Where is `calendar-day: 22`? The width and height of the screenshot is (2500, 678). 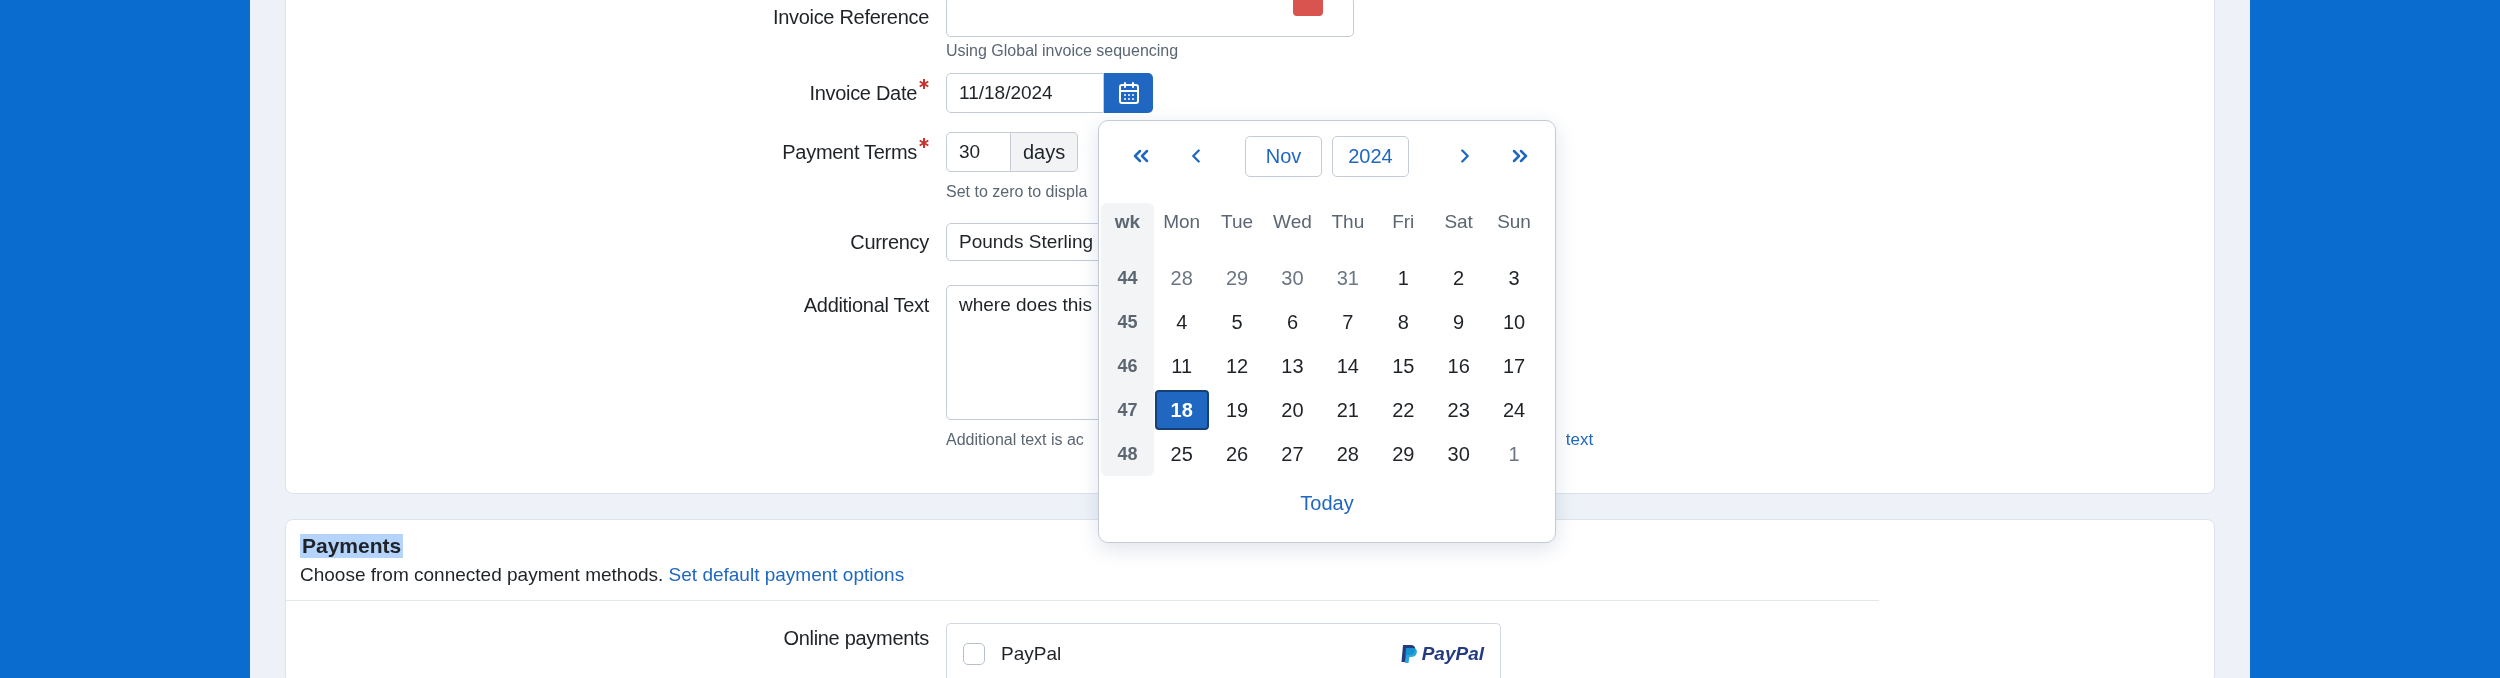 calendar-day: 22 is located at coordinates (1403, 410).